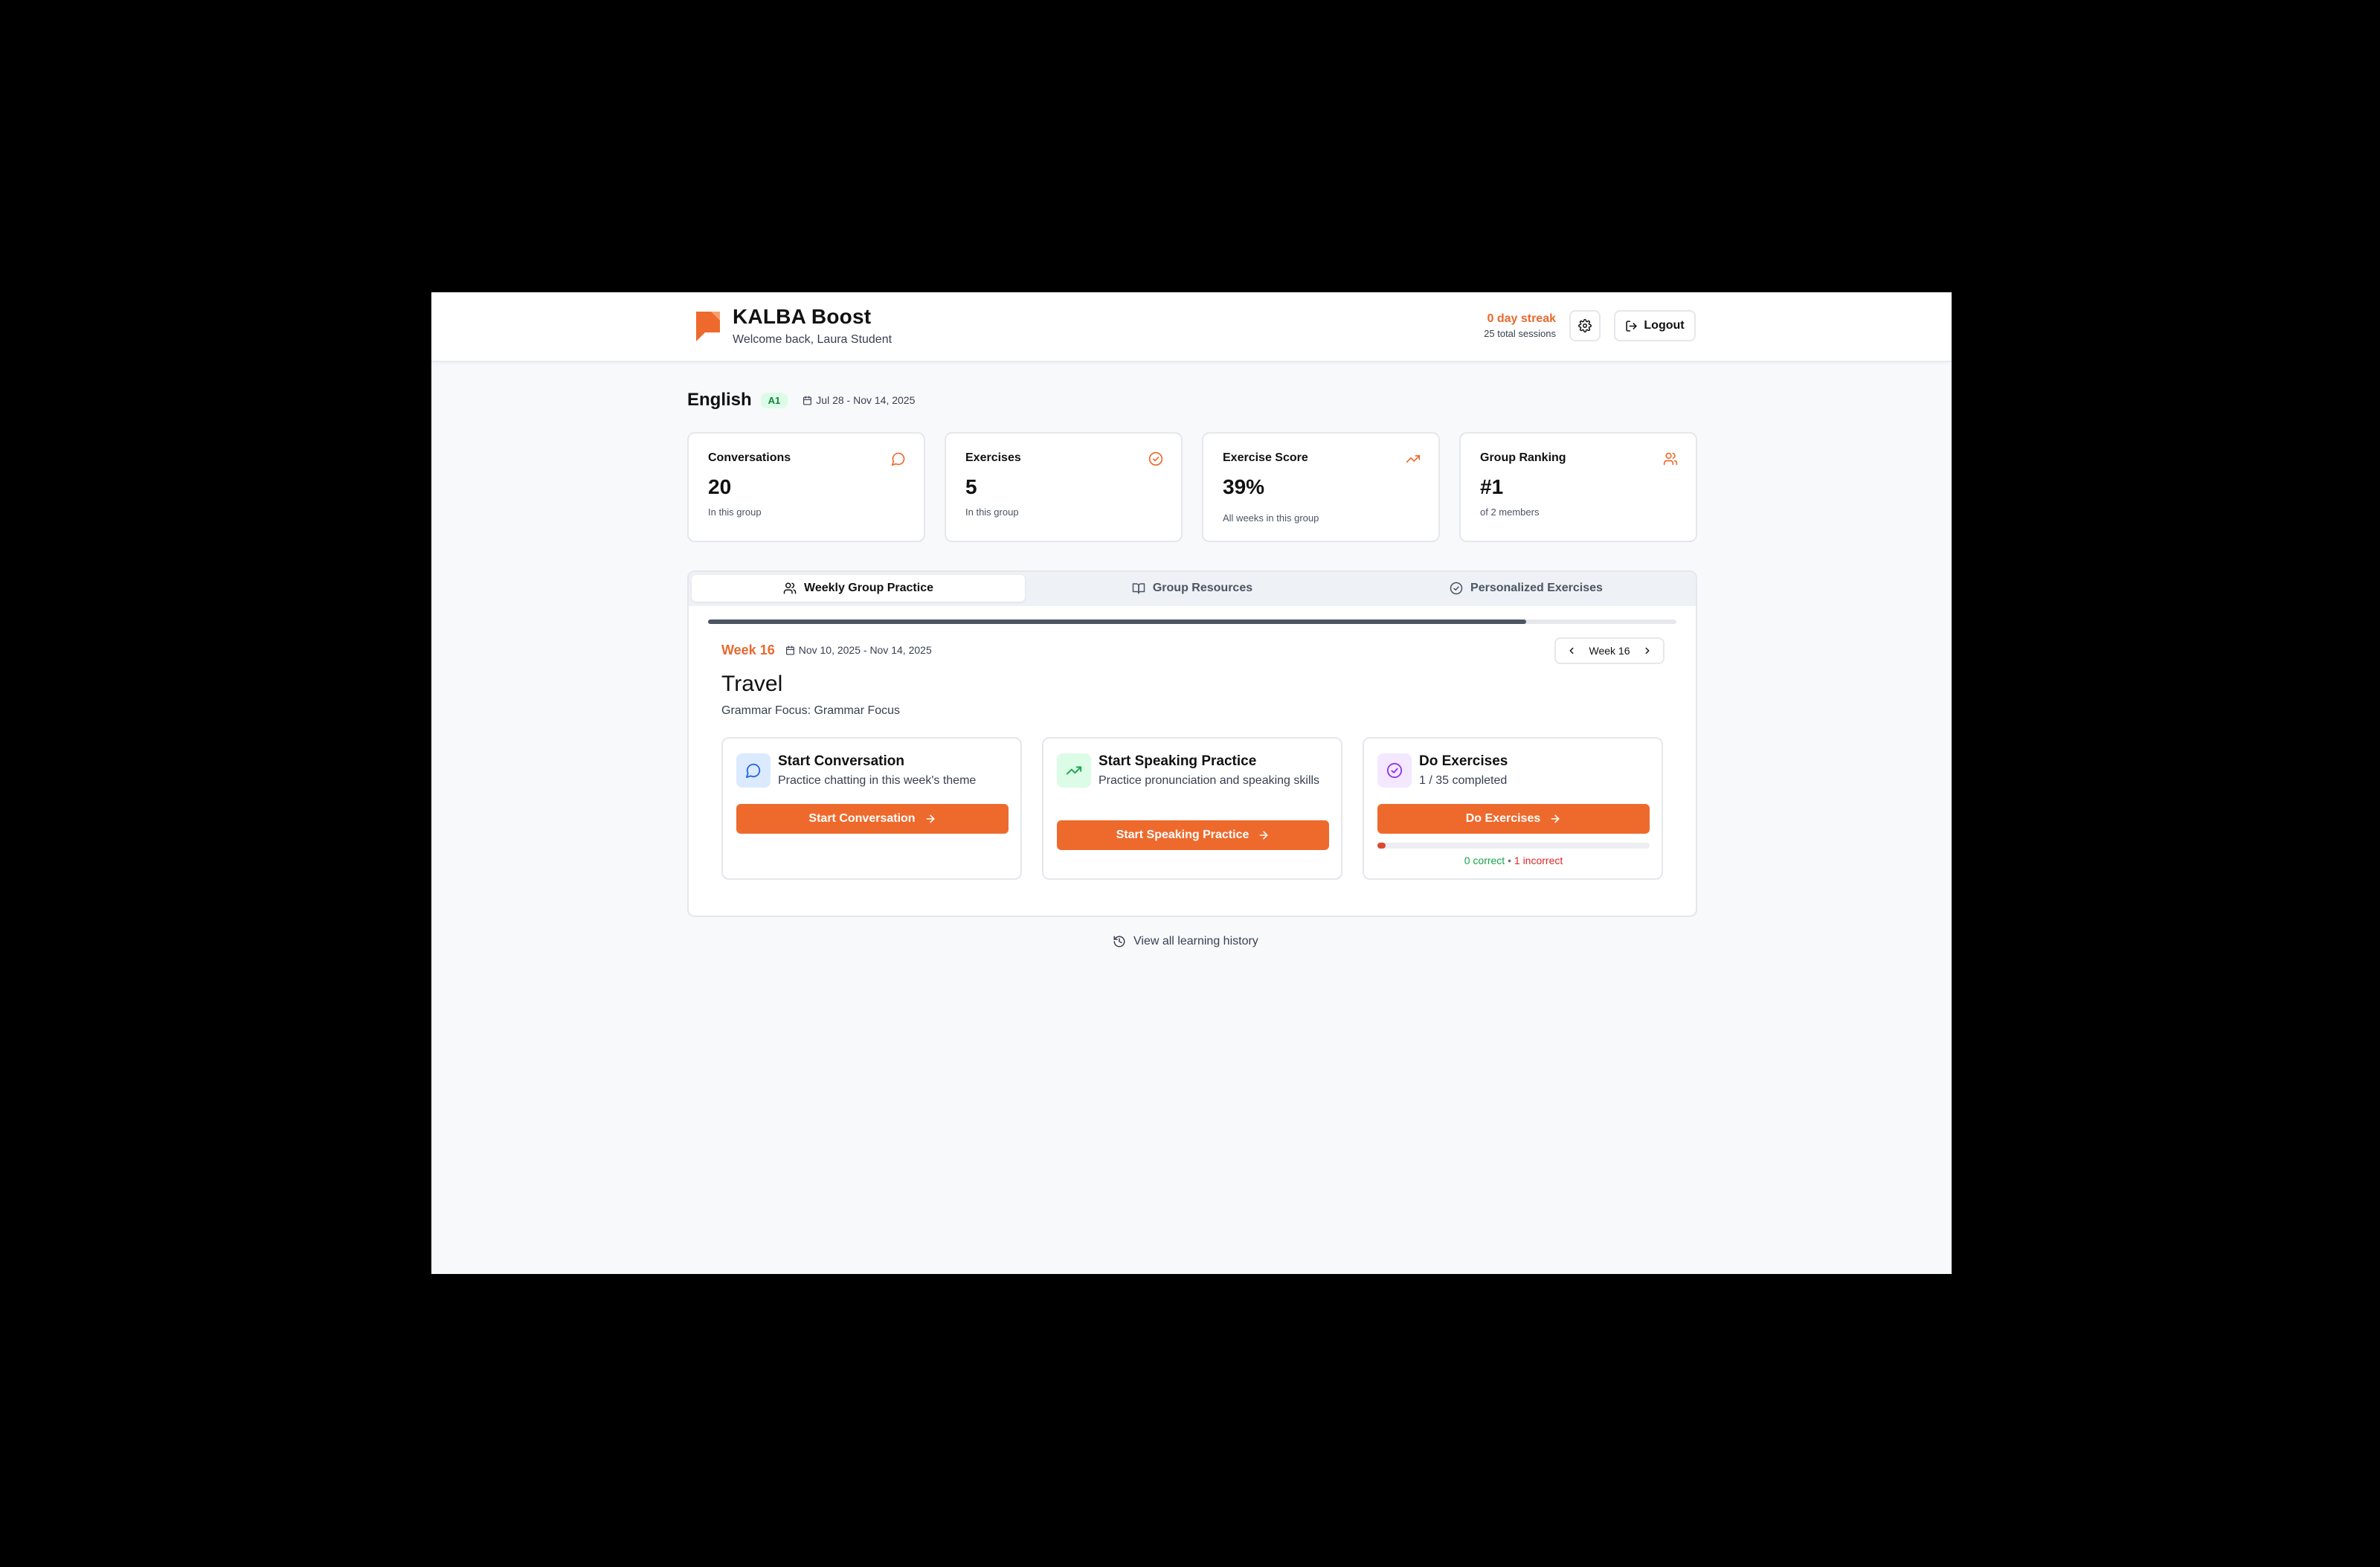 The image size is (2380, 1567). I want to click on history-link-label: View all learning history, so click(1195, 941).